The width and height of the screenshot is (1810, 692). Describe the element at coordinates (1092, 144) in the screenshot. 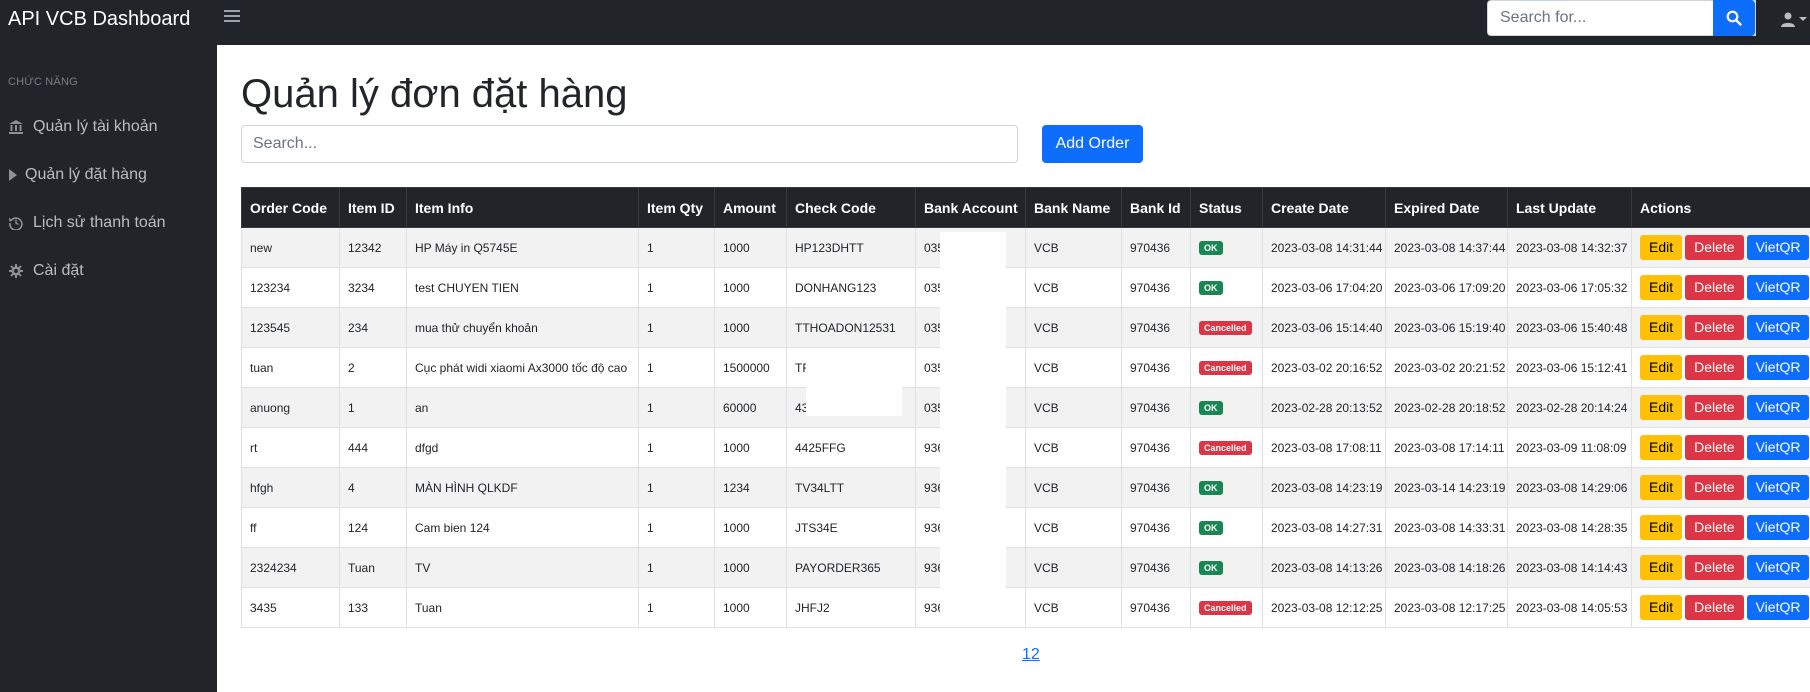

I see `add-order-button: Add Order` at that location.